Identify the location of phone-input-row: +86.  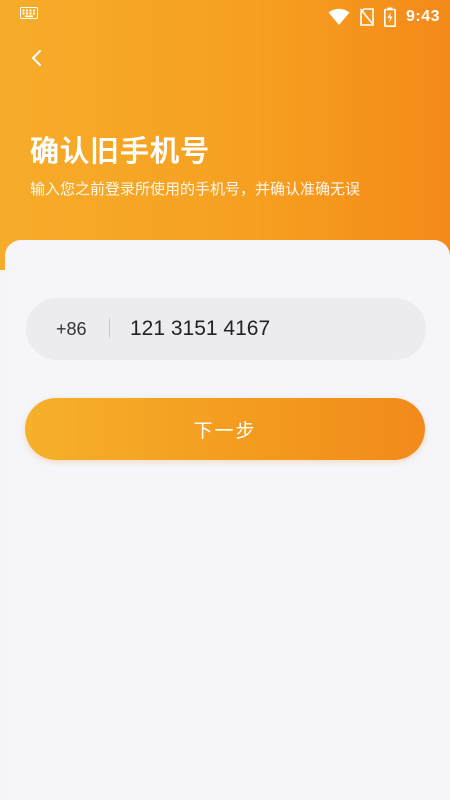
(226, 329).